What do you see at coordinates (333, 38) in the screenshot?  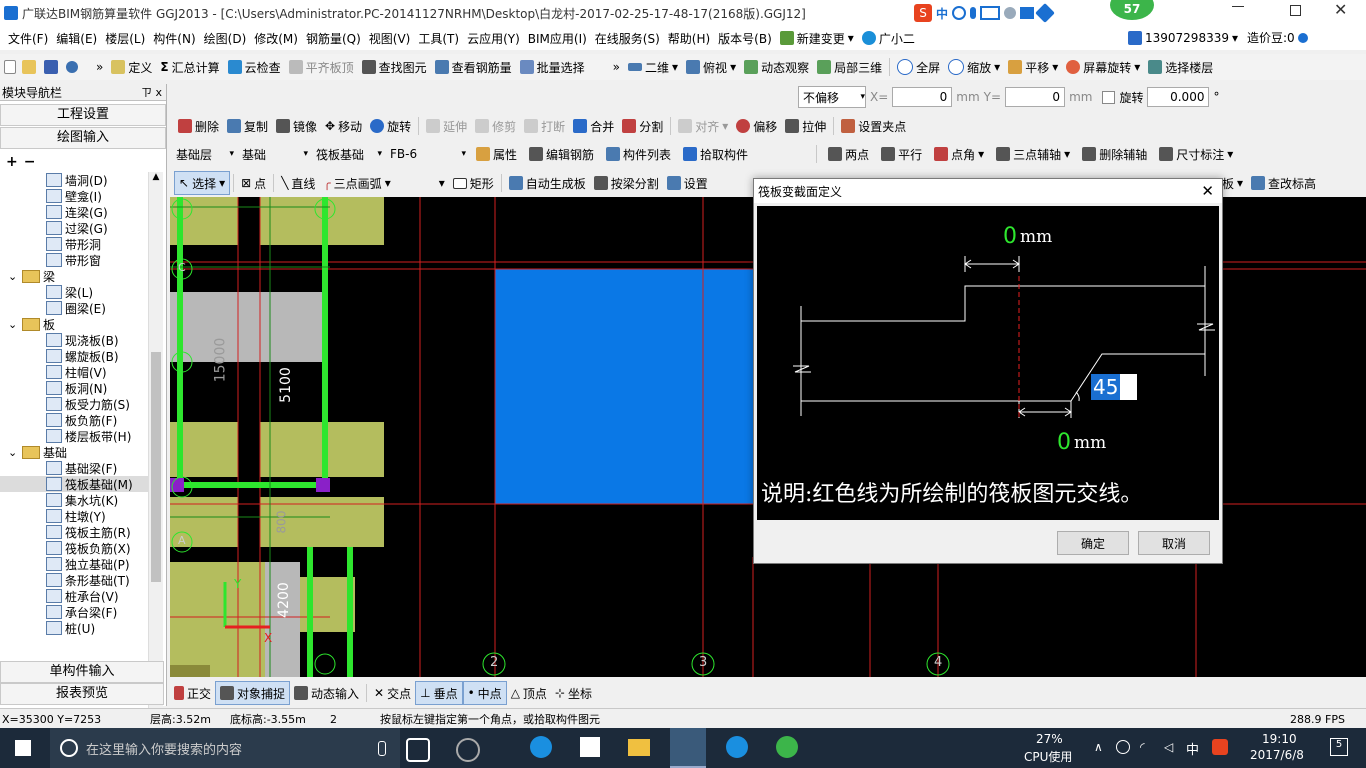 I see `menu-item-rebar: 钢筋量(Q)` at bounding box center [333, 38].